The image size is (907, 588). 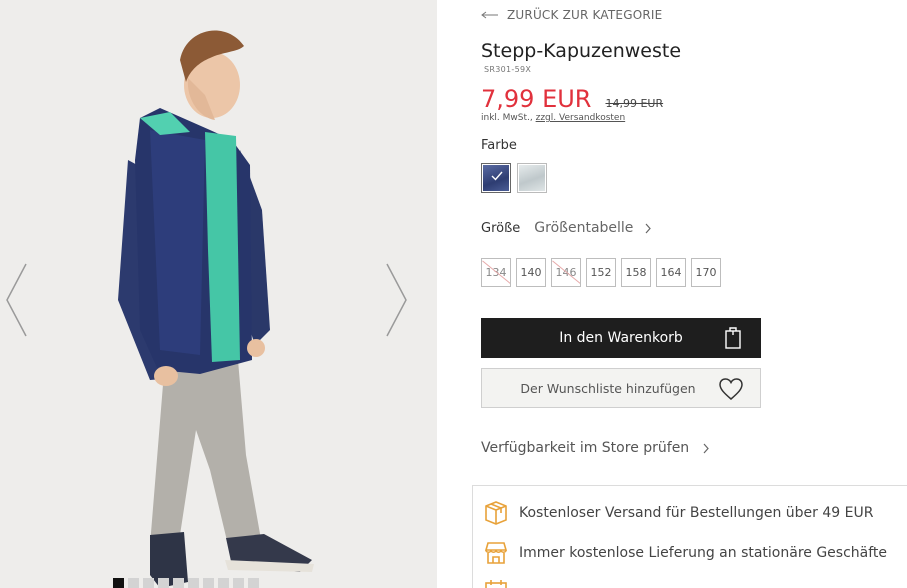 What do you see at coordinates (496, 272) in the screenshot?
I see `size-option-134: 134` at bounding box center [496, 272].